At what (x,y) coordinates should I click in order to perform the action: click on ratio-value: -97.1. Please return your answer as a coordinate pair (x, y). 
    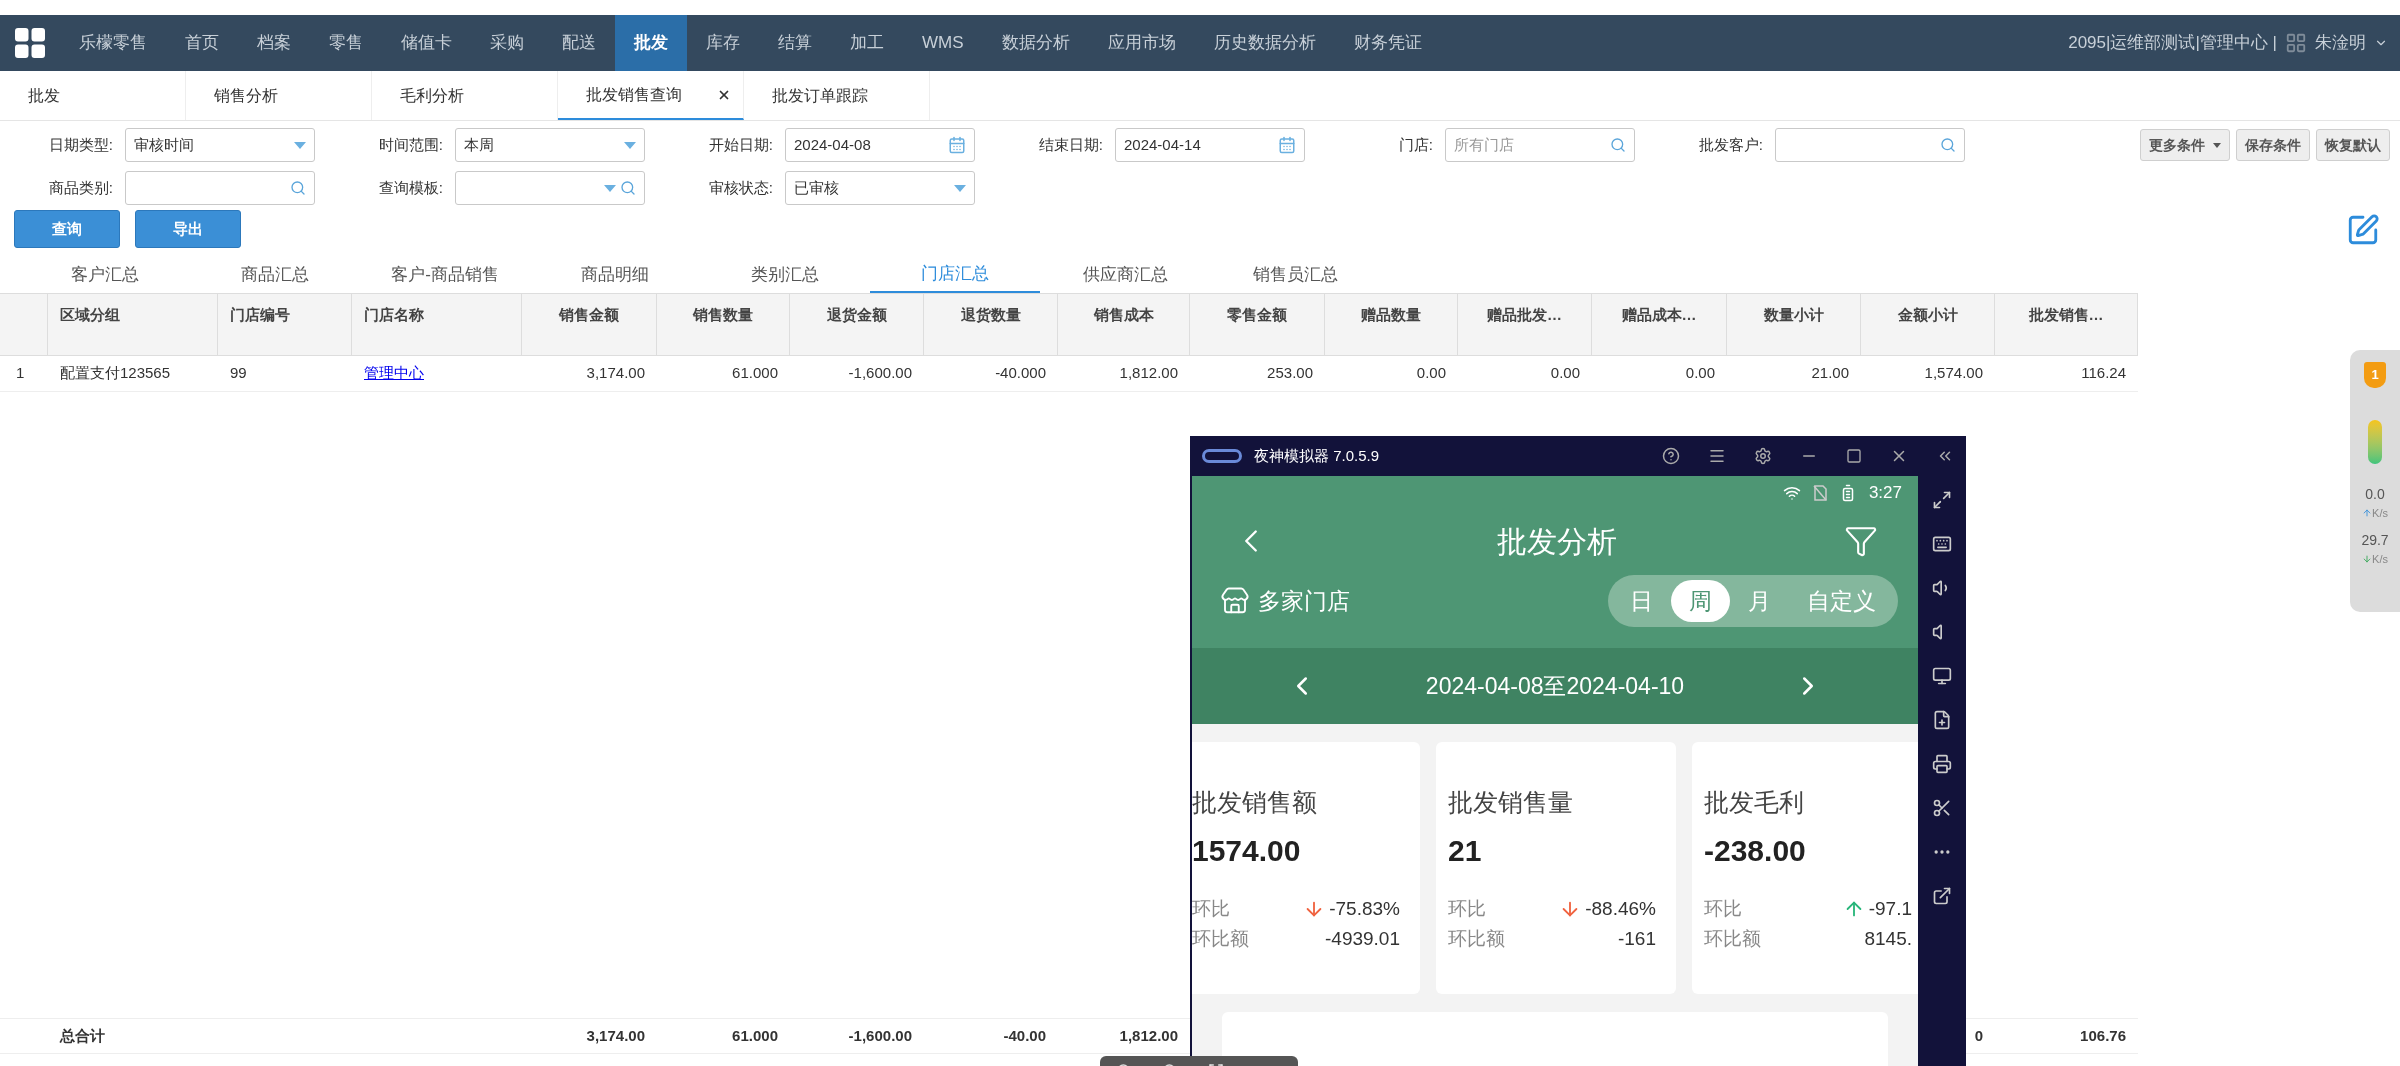
    Looking at the image, I should click on (1890, 908).